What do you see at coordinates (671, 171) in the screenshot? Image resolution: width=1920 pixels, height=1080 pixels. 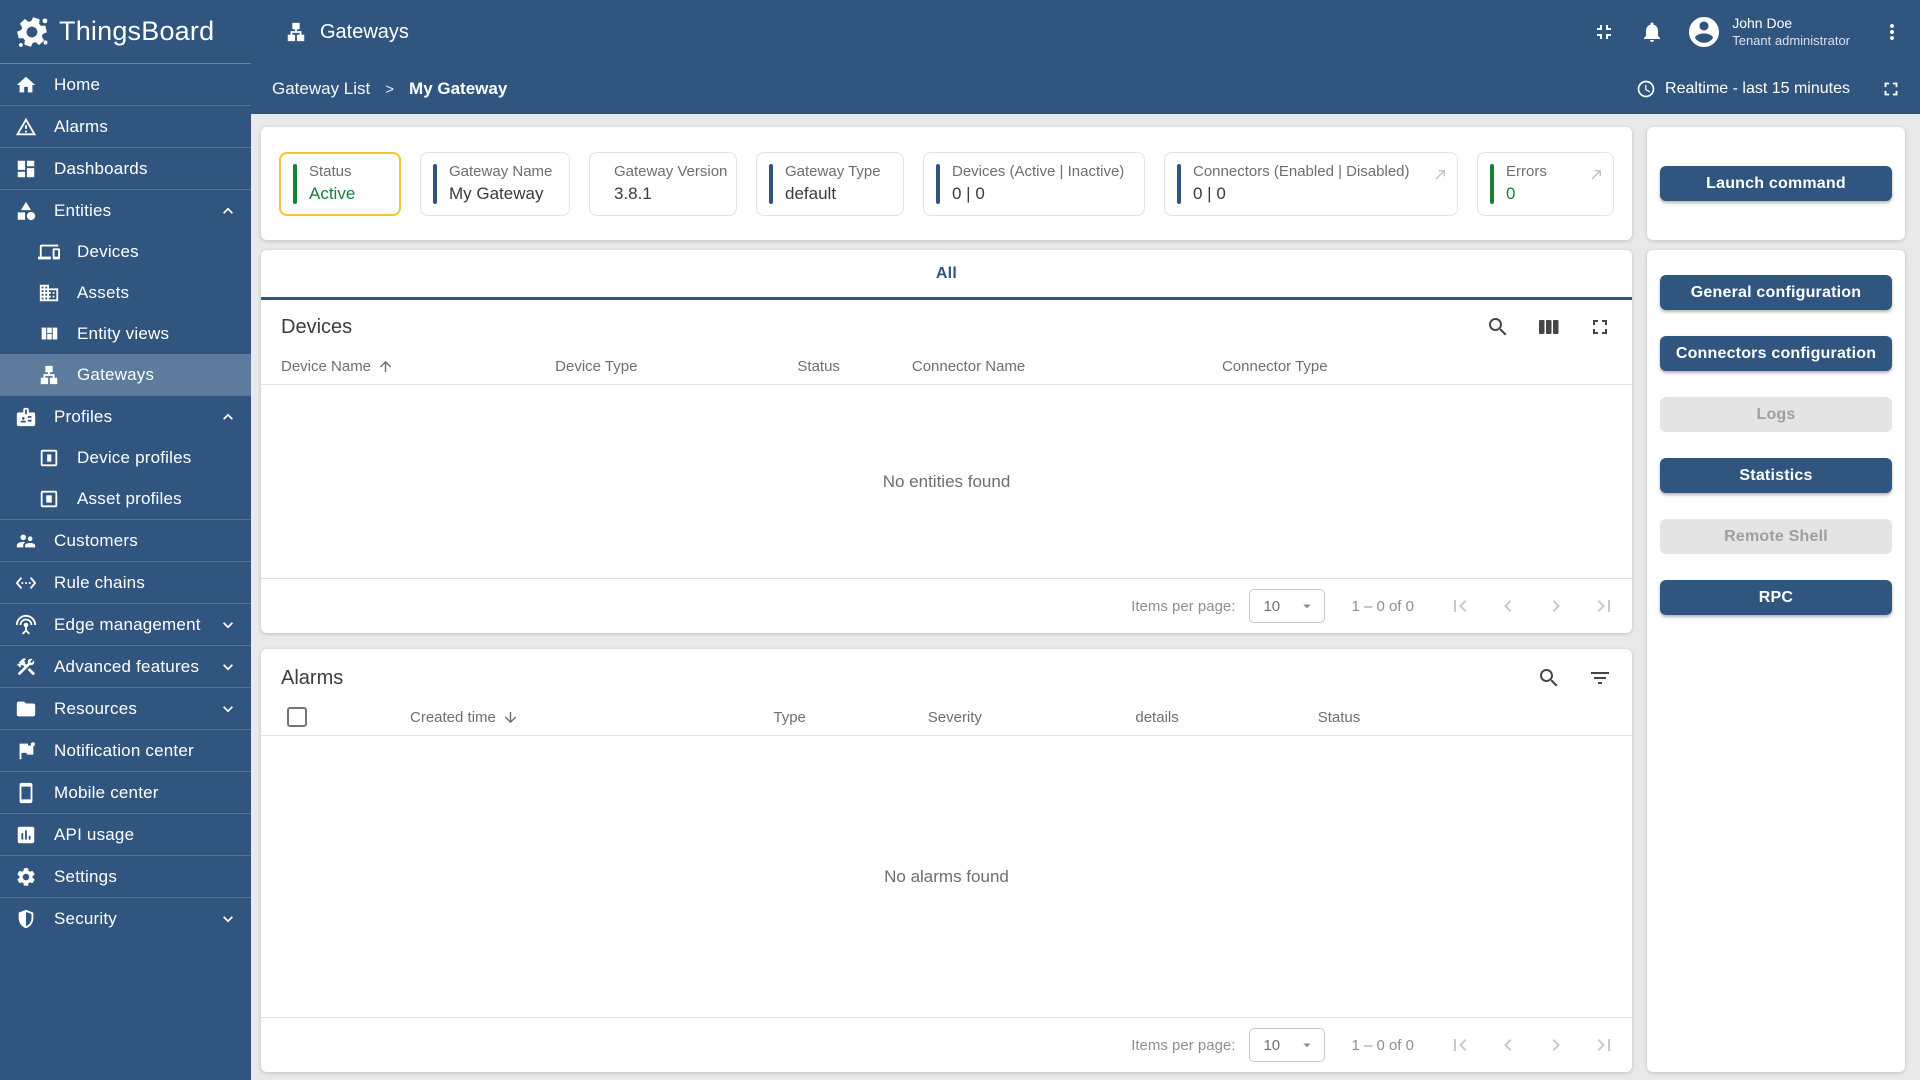 I see `status-card-label: Gateway Version` at bounding box center [671, 171].